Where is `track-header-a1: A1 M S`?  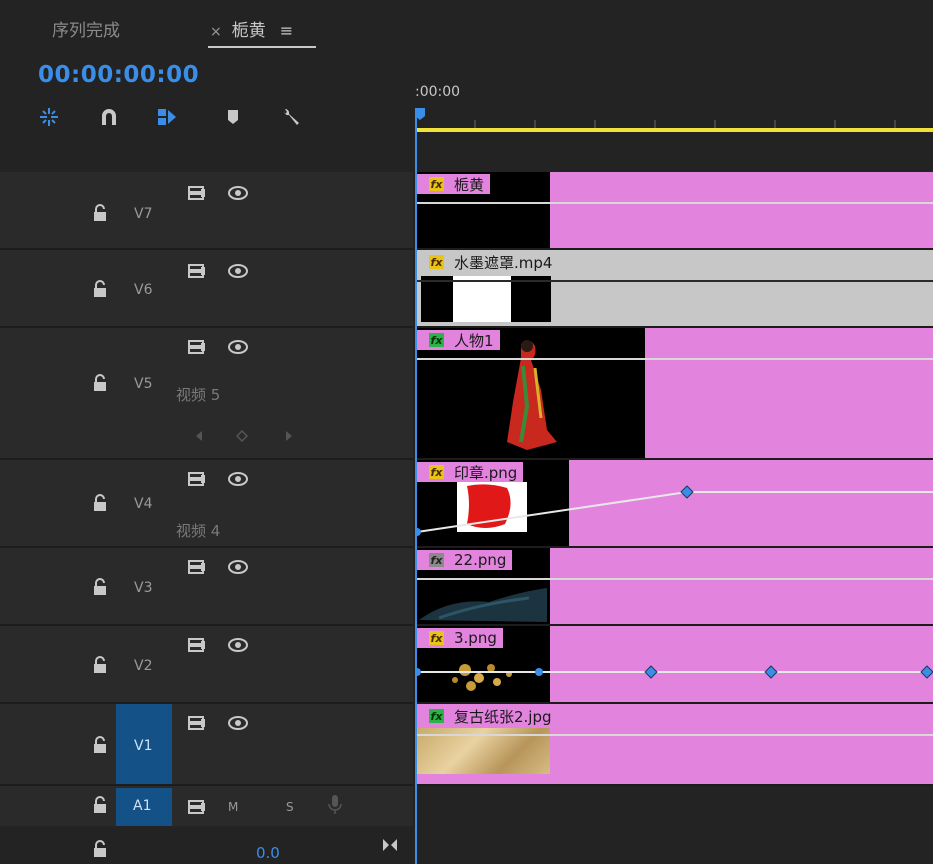
track-header-a1: A1 M S is located at coordinates (206, 806).